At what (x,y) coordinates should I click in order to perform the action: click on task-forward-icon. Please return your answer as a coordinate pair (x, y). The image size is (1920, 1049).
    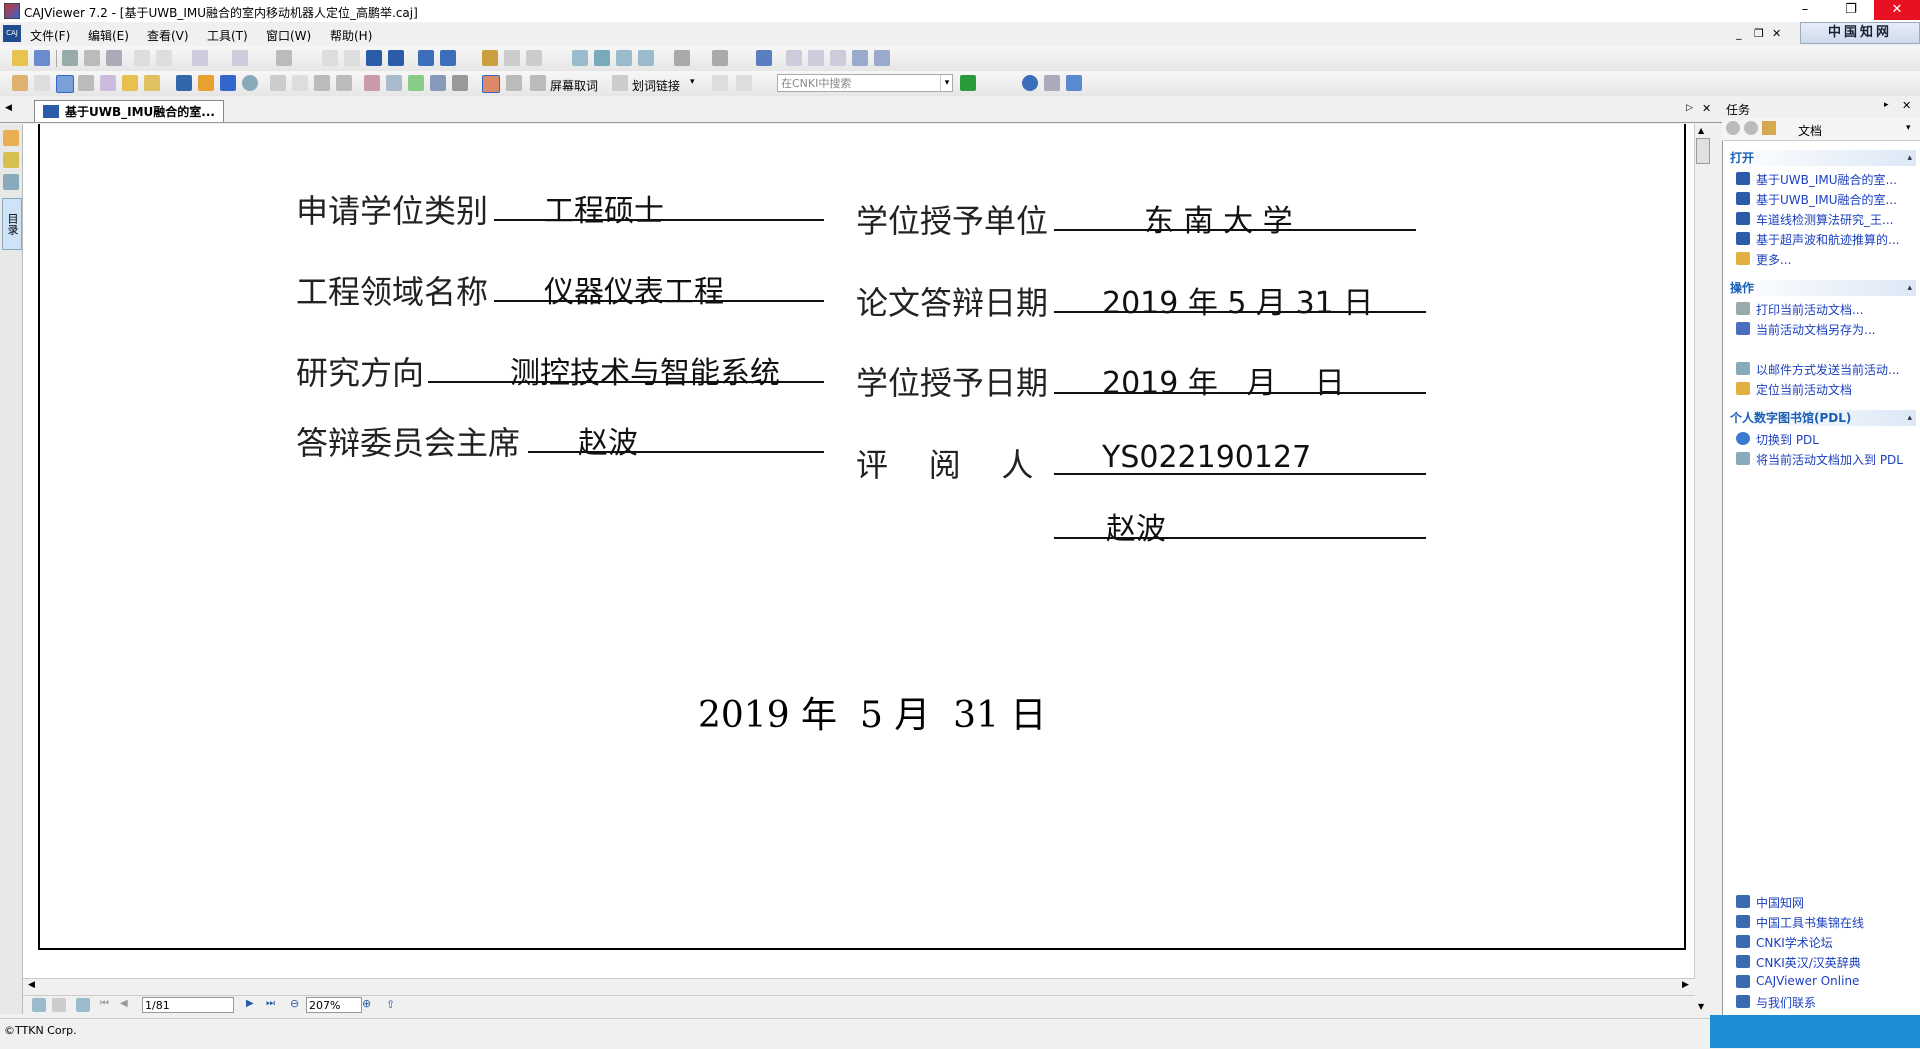
    Looking at the image, I should click on (1751, 128).